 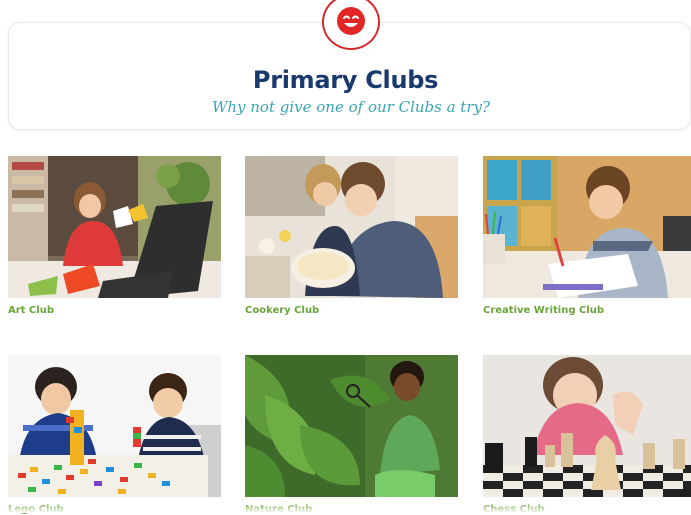 What do you see at coordinates (587, 426) in the screenshot?
I see `chess-club-photo` at bounding box center [587, 426].